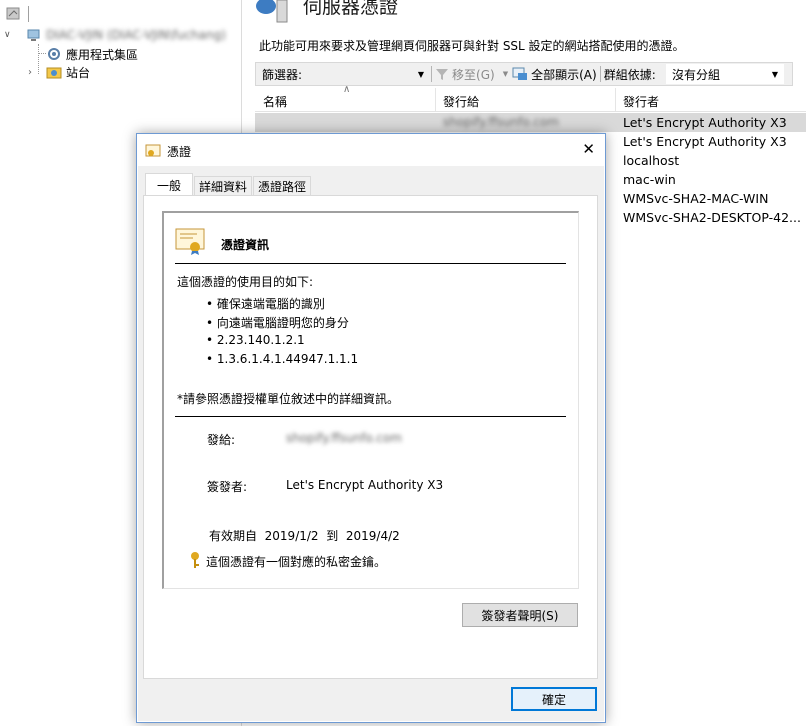  What do you see at coordinates (365, 485) in the screenshot?
I see `issued-by-value: Let's Encrypt Authority X3` at bounding box center [365, 485].